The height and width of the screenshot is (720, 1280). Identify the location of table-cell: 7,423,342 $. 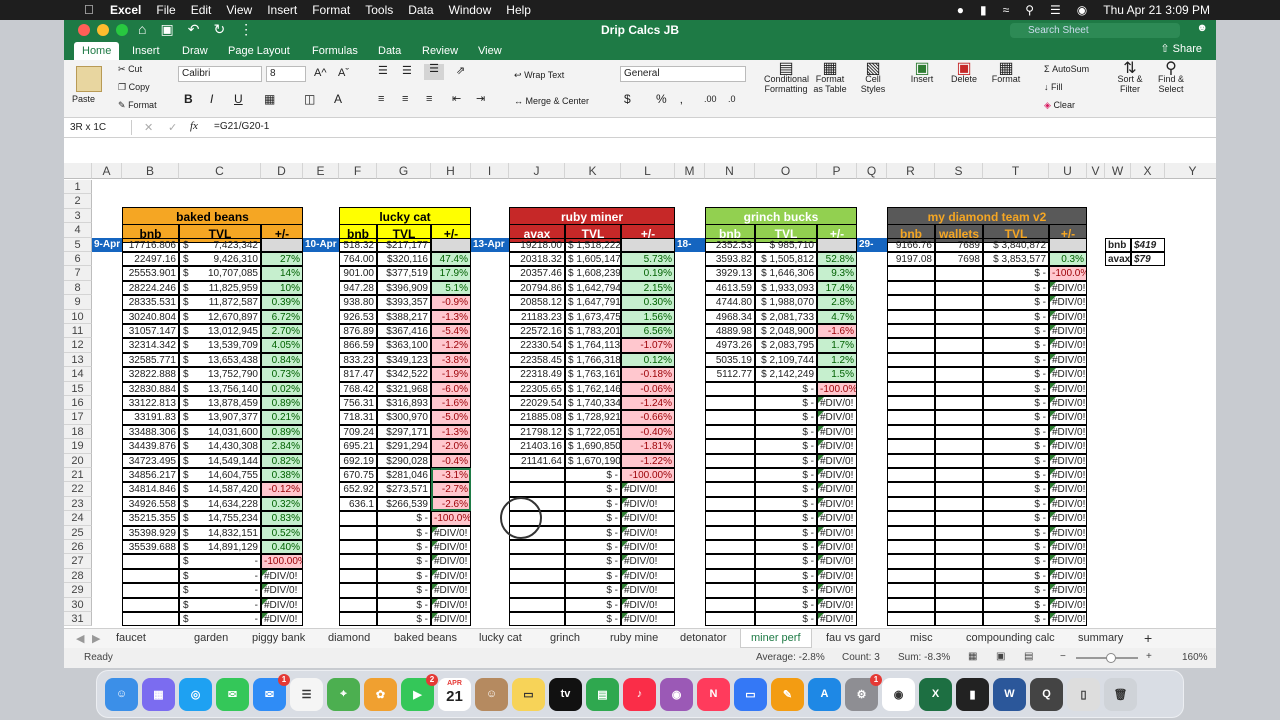
(220, 244).